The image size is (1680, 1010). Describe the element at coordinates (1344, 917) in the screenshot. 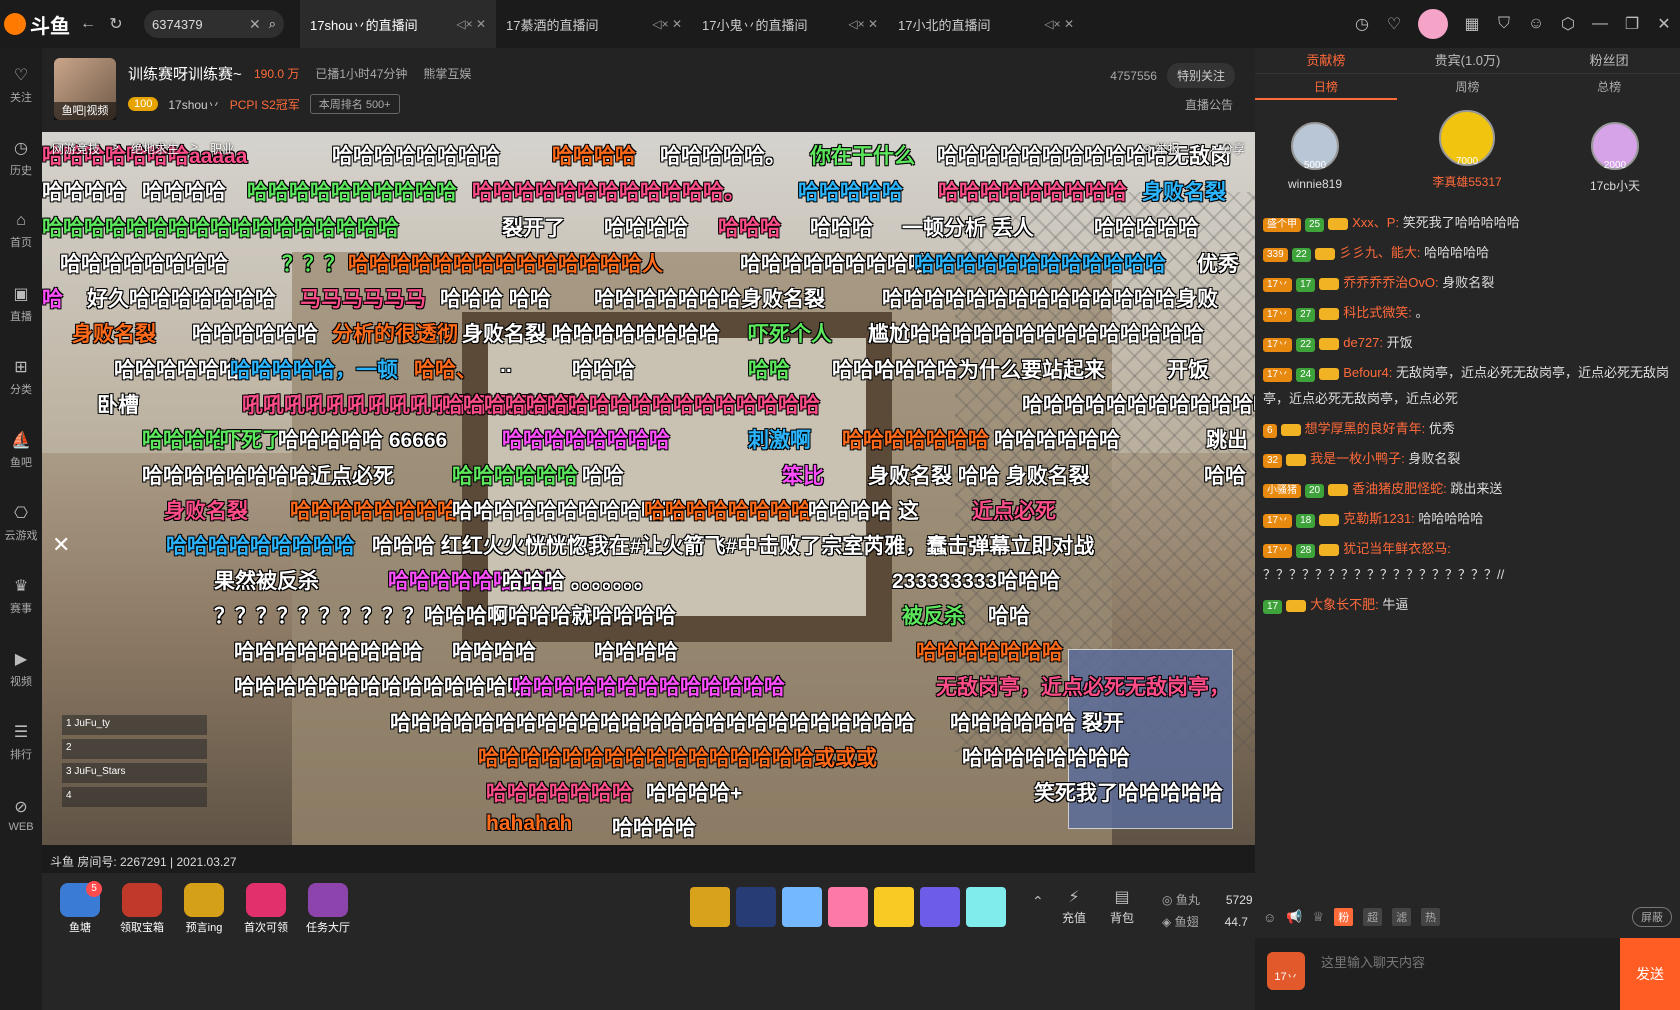

I see `fan-filter: 粉` at that location.